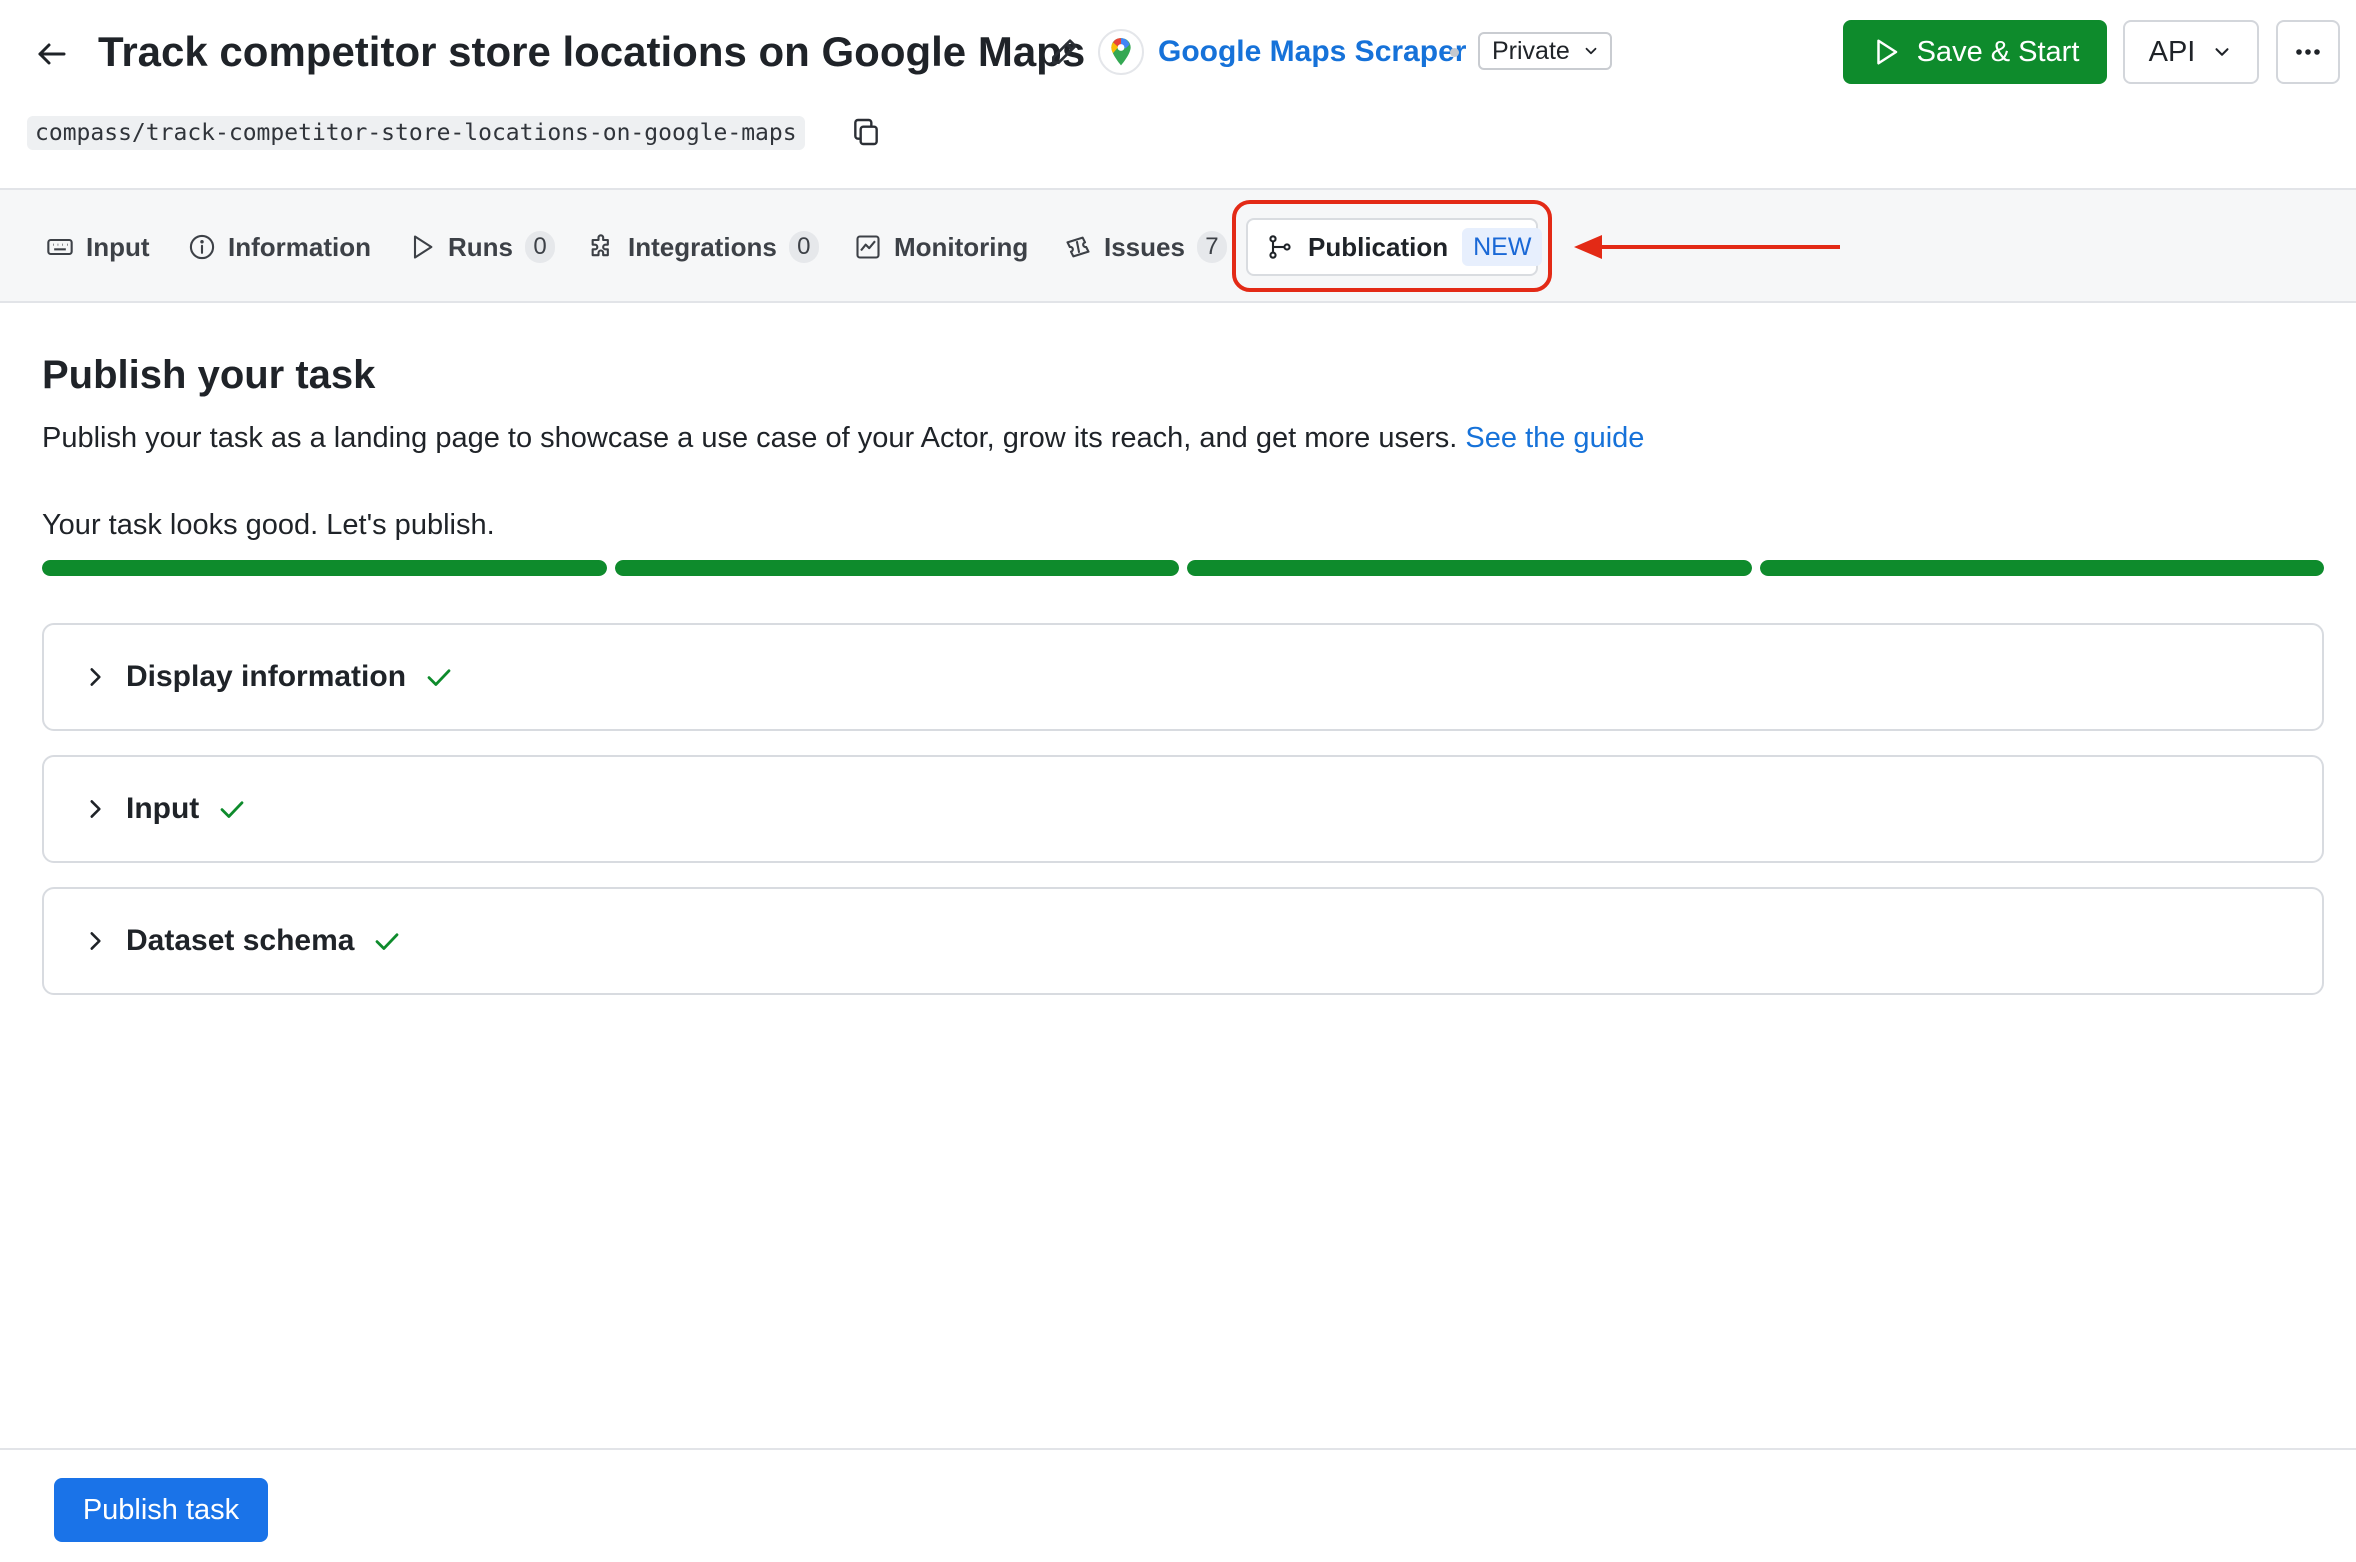  Describe the element at coordinates (209, 375) in the screenshot. I see `page-heading: Publish your task` at that location.